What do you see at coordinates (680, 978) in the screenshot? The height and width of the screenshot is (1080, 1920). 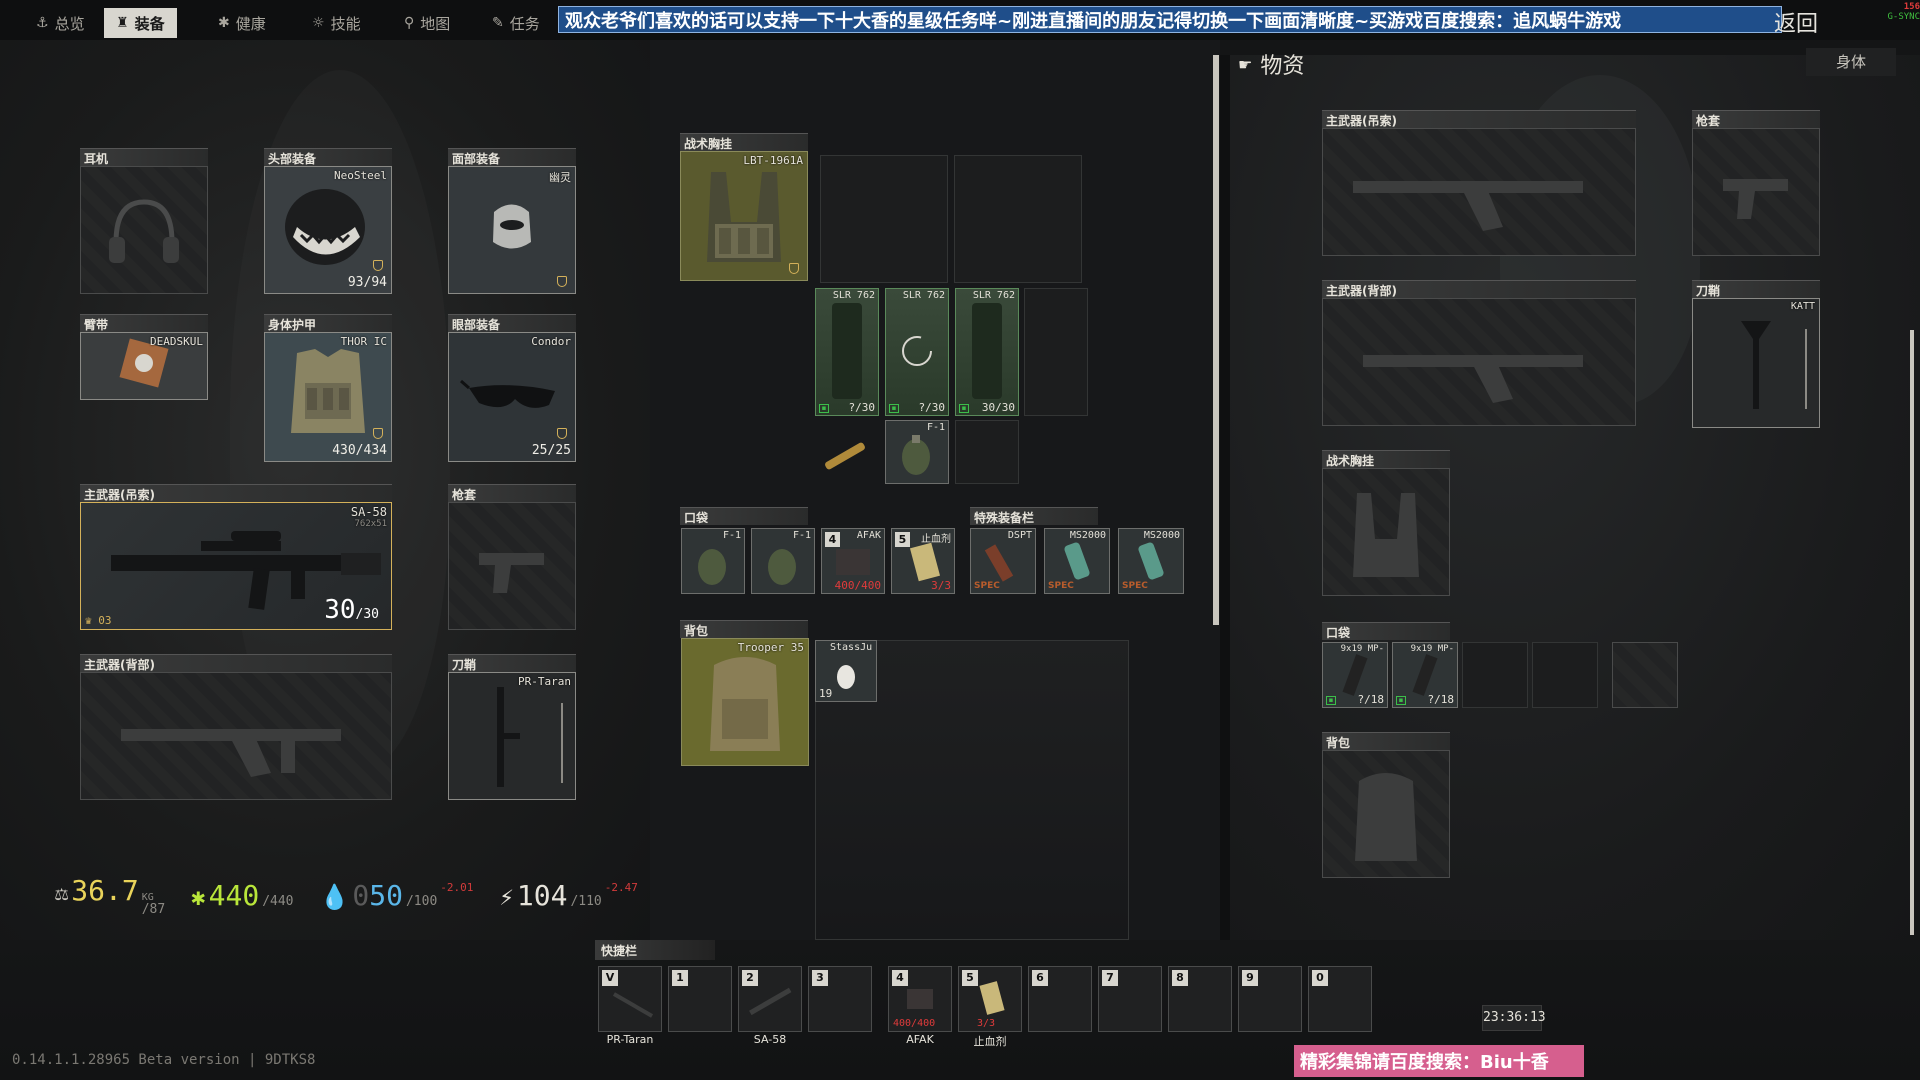 I see `hotkey-badge: 1` at bounding box center [680, 978].